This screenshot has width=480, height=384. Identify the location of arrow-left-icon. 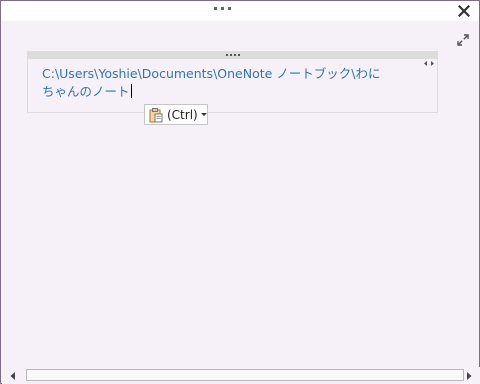
(12, 375).